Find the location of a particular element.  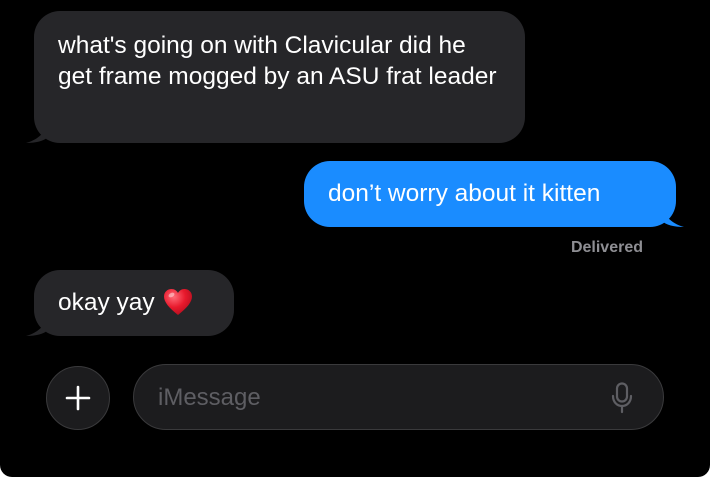

add-attachment-button is located at coordinates (78, 398).